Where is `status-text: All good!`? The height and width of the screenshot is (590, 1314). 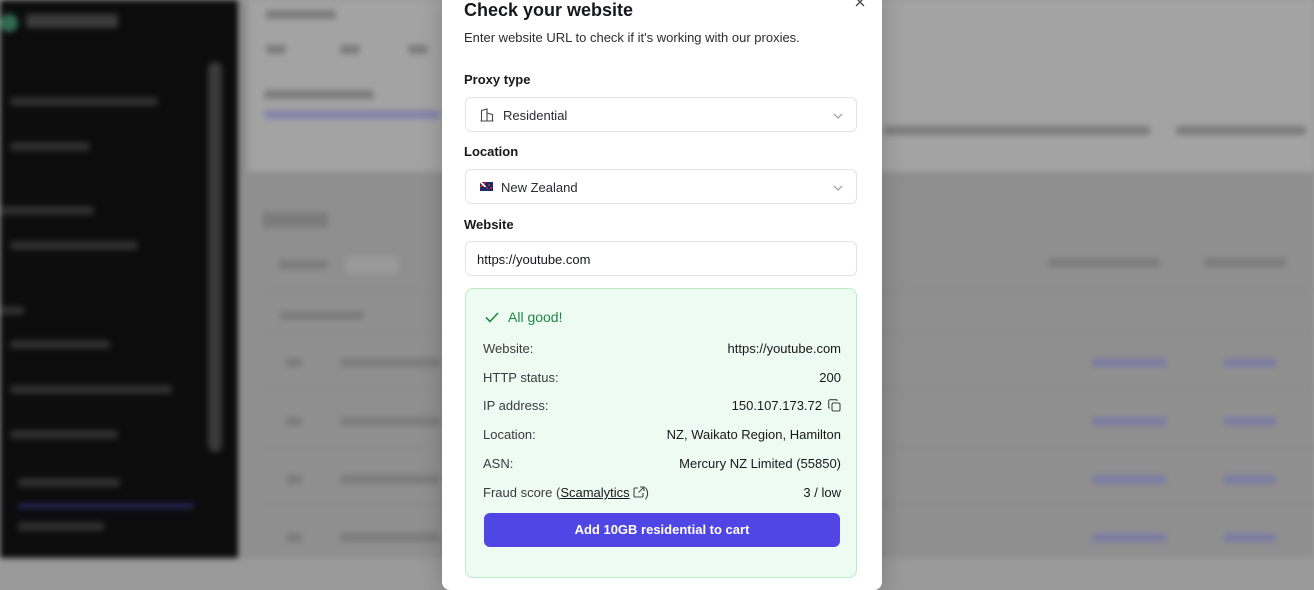 status-text: All good! is located at coordinates (535, 317).